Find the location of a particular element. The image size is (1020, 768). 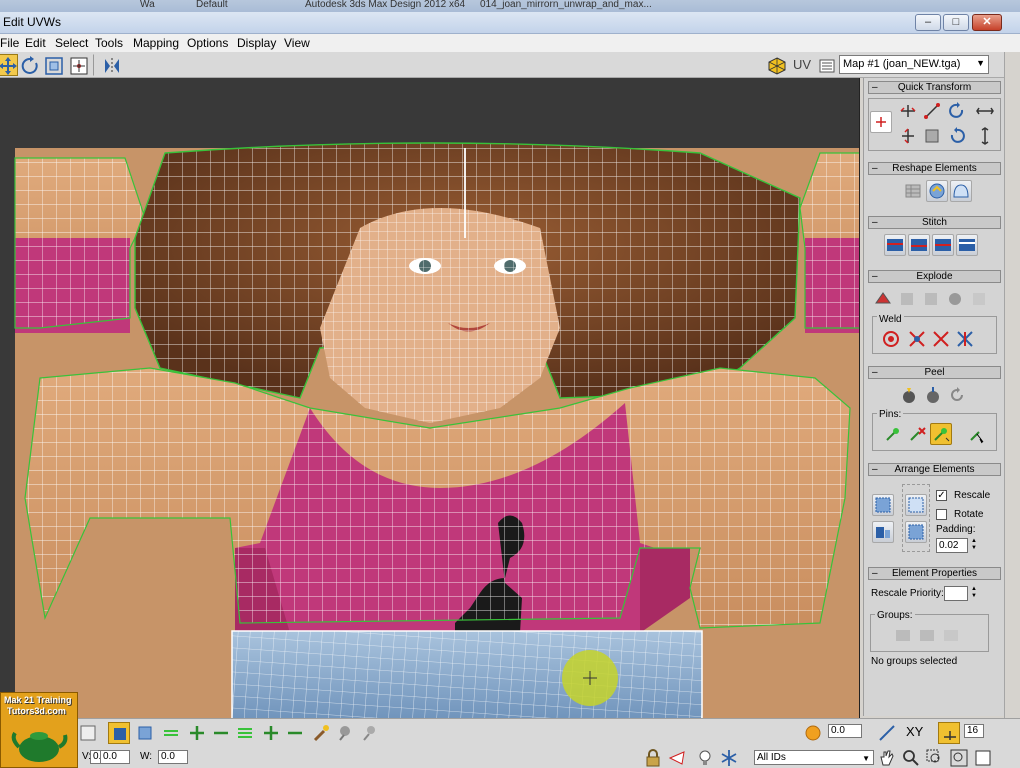

minimize-button: – is located at coordinates (928, 22).